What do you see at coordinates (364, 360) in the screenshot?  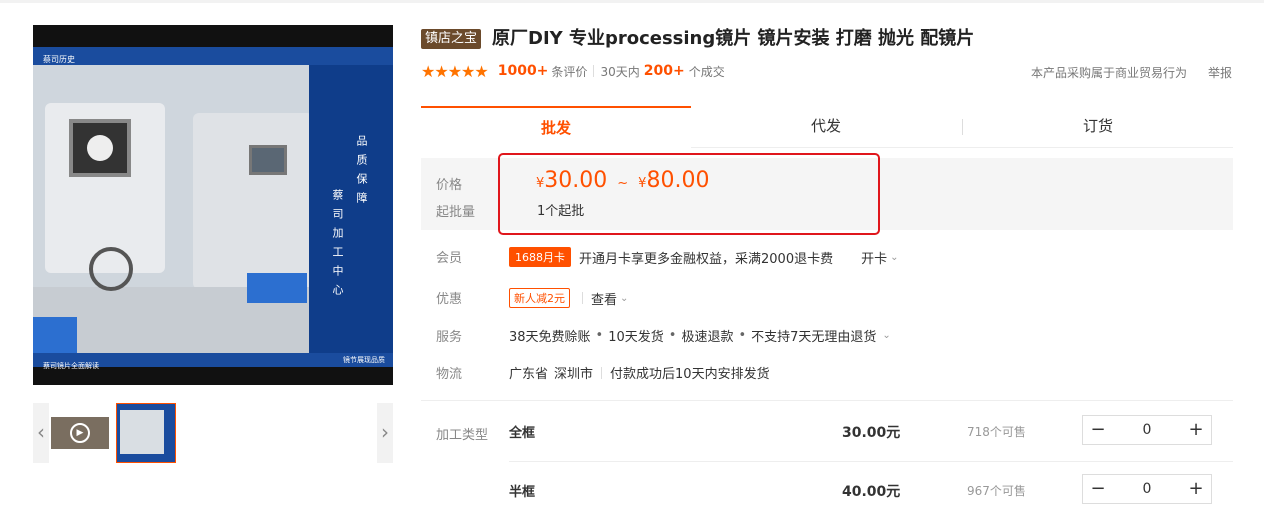 I see `image-footer-right-text: 镜节展现品质` at bounding box center [364, 360].